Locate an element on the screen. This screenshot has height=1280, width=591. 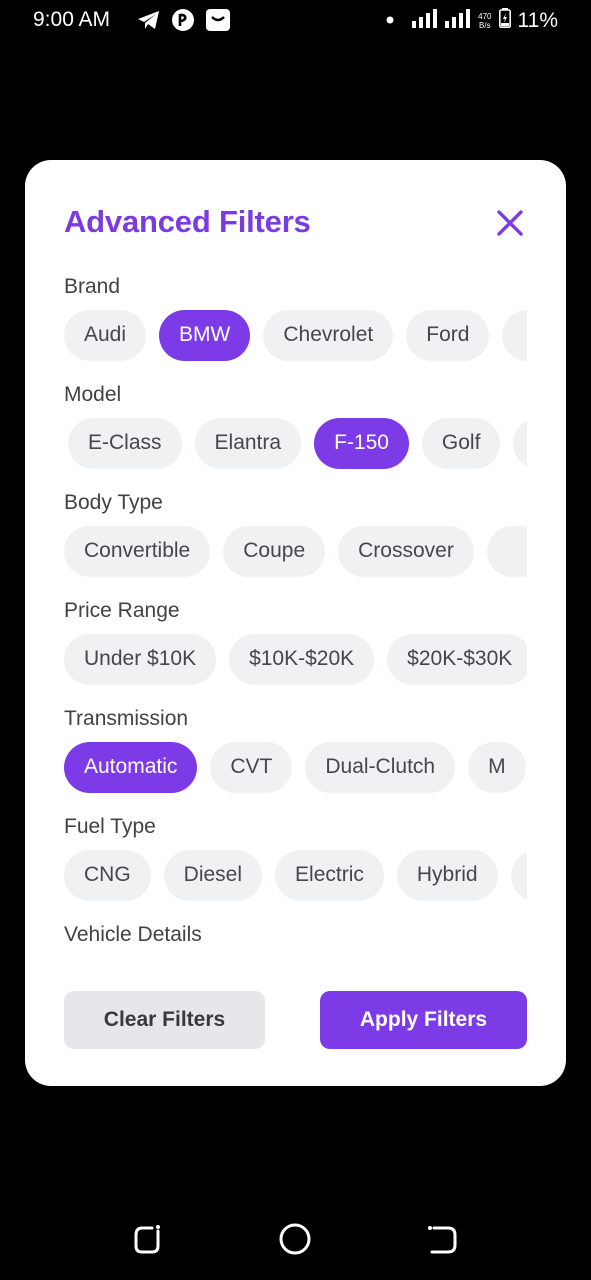
apply-filters-button: Apply Filters is located at coordinates (423, 1020).